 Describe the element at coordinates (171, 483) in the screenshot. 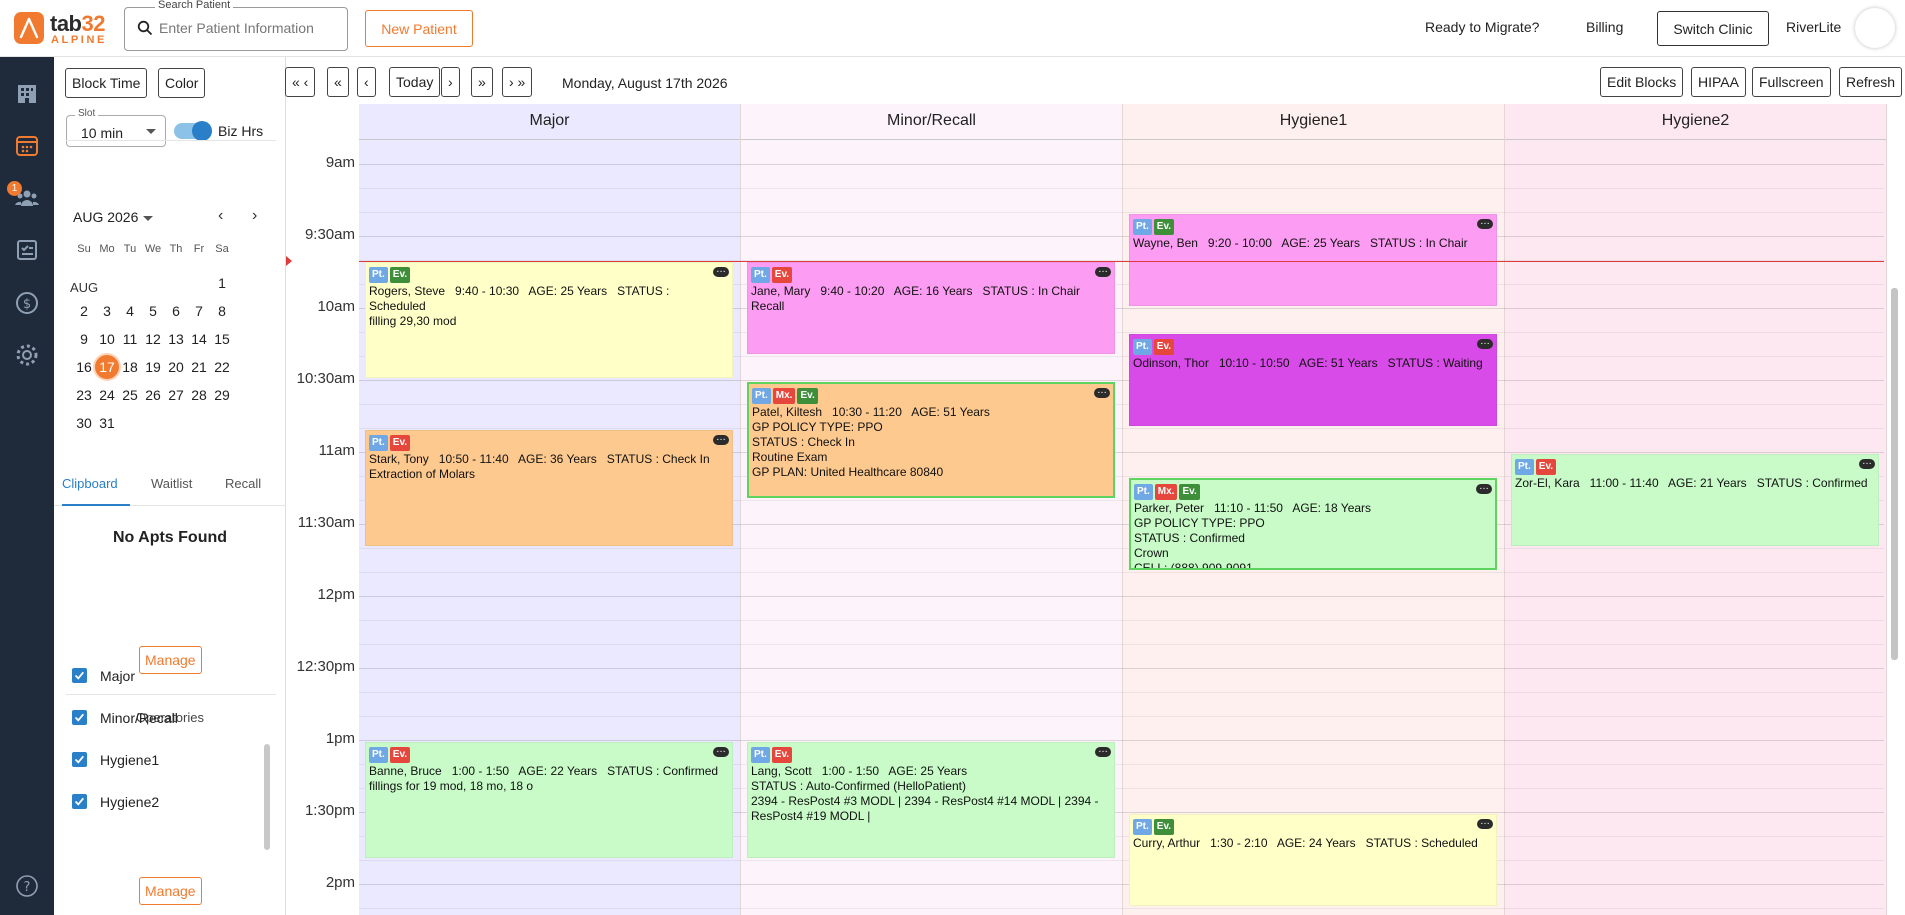

I see `tab-waitlist: Waitlist` at that location.